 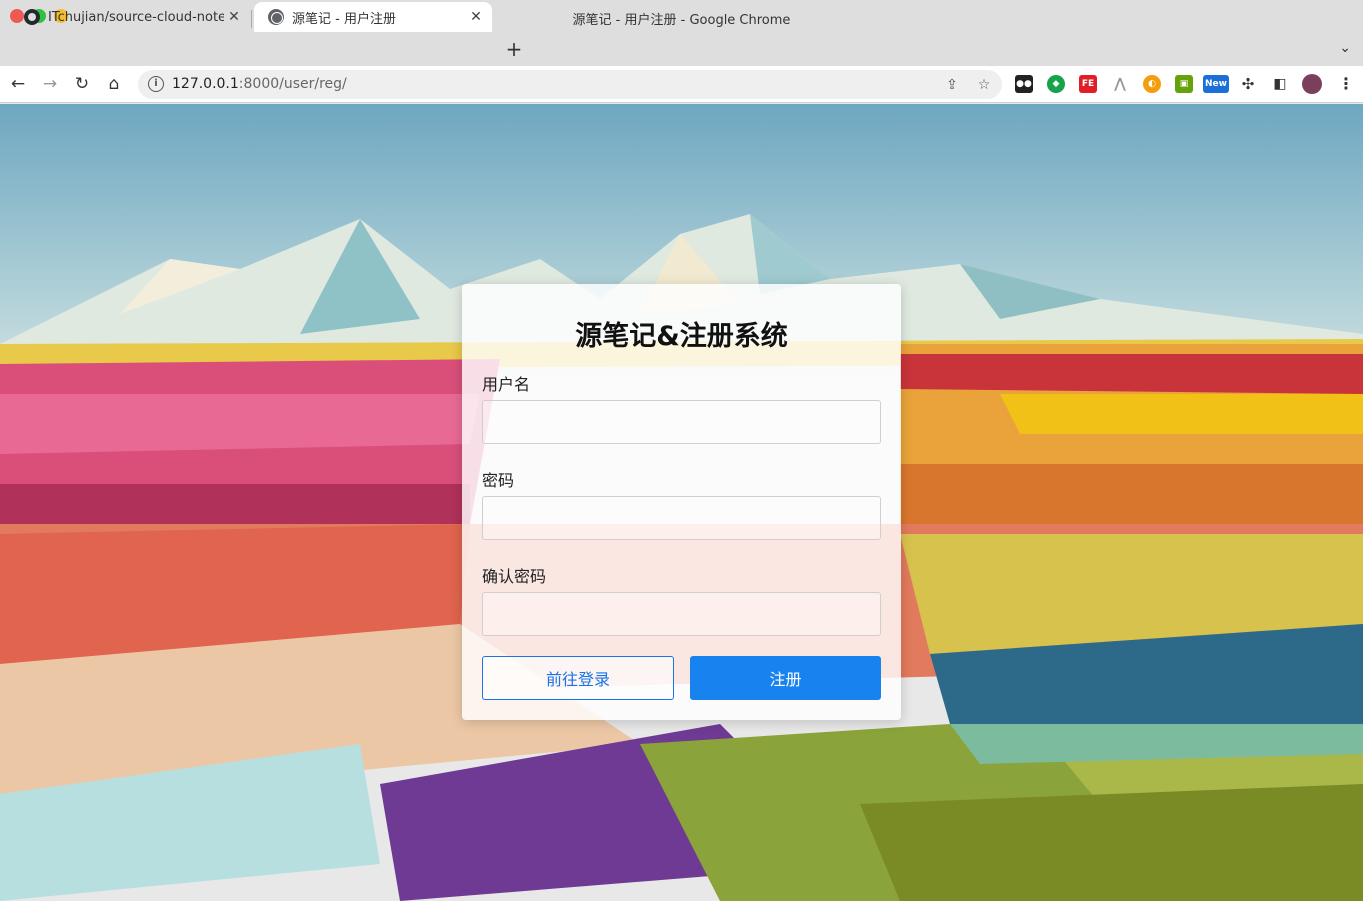 What do you see at coordinates (1312, 84) in the screenshot?
I see `profile-avatar` at bounding box center [1312, 84].